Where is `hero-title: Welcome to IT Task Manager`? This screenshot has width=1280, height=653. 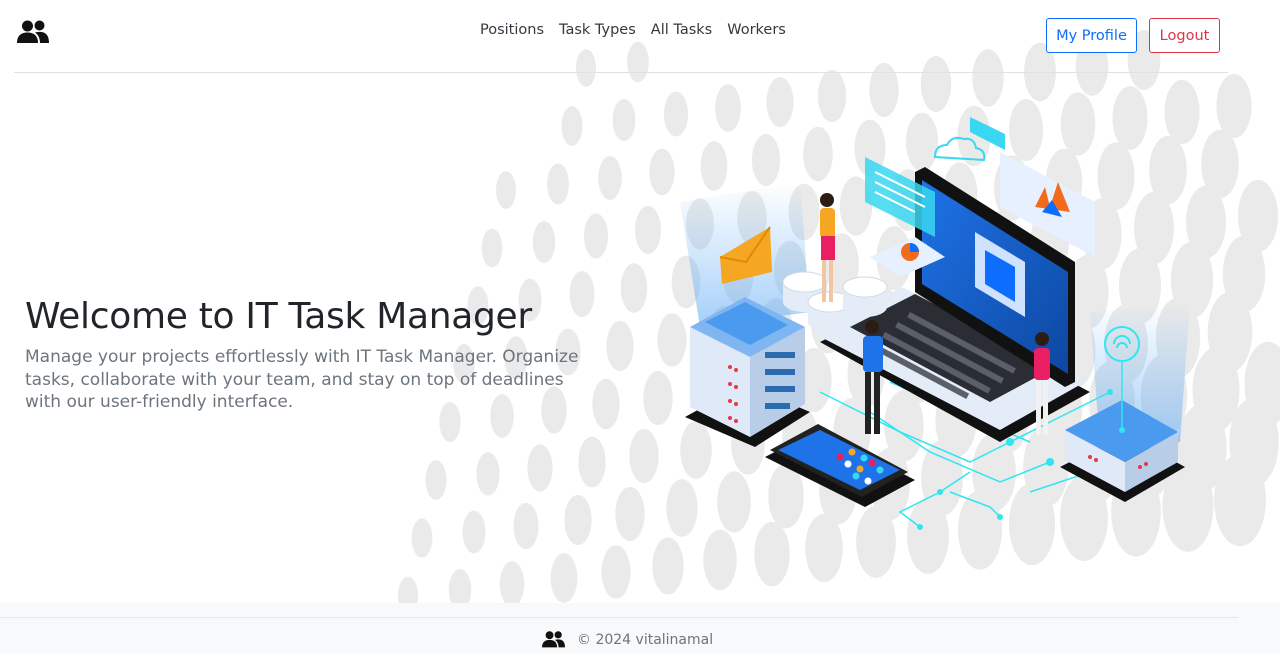
hero-title: Welcome to IT Task Manager is located at coordinates (278, 316).